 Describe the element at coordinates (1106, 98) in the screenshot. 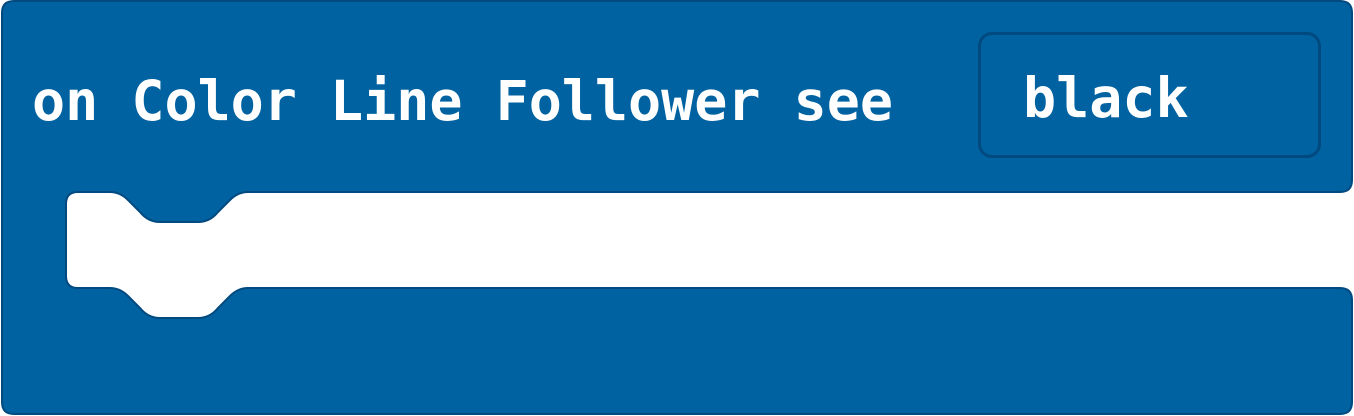

I see `color-dropdown-value: black` at that location.